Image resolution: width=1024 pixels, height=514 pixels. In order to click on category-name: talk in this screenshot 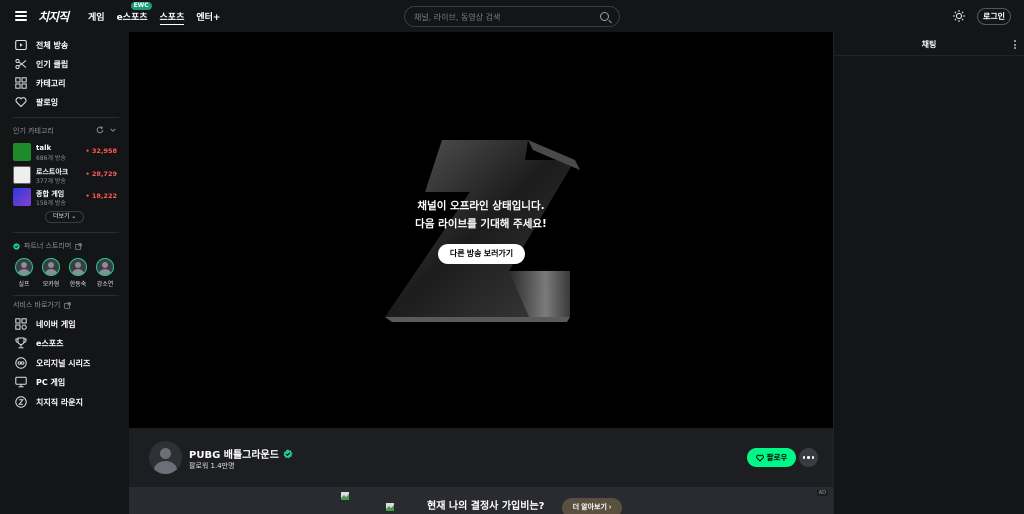, I will do `click(44, 148)`.